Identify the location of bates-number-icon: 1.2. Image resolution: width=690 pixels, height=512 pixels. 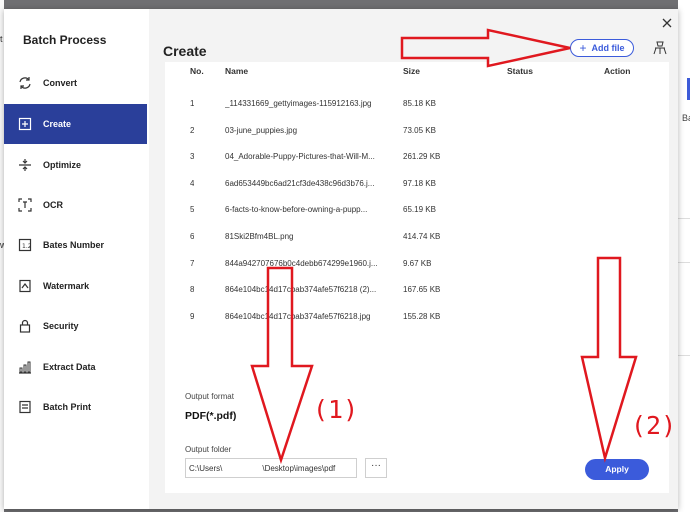
(25, 245).